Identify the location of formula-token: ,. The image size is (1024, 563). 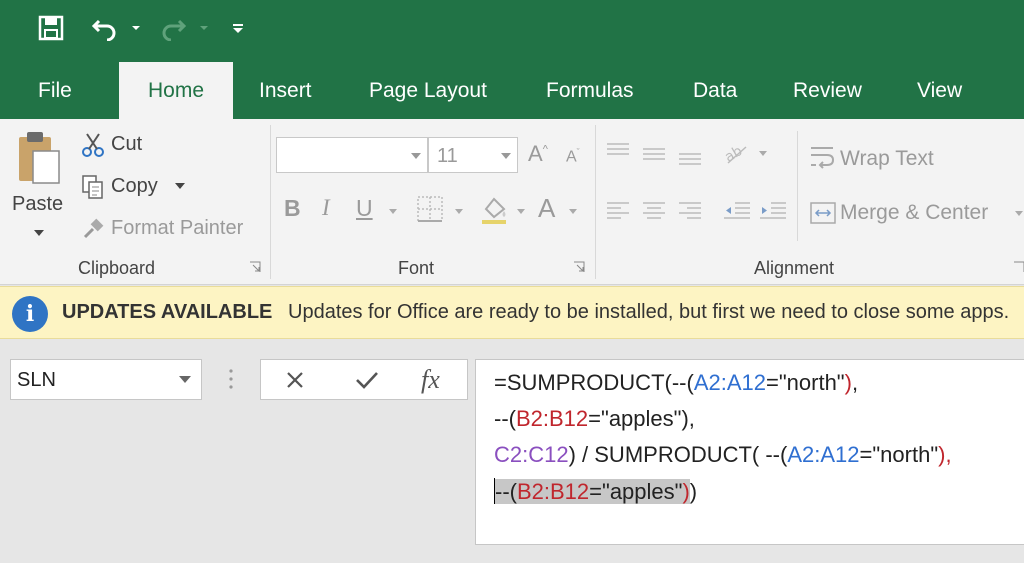
(855, 382).